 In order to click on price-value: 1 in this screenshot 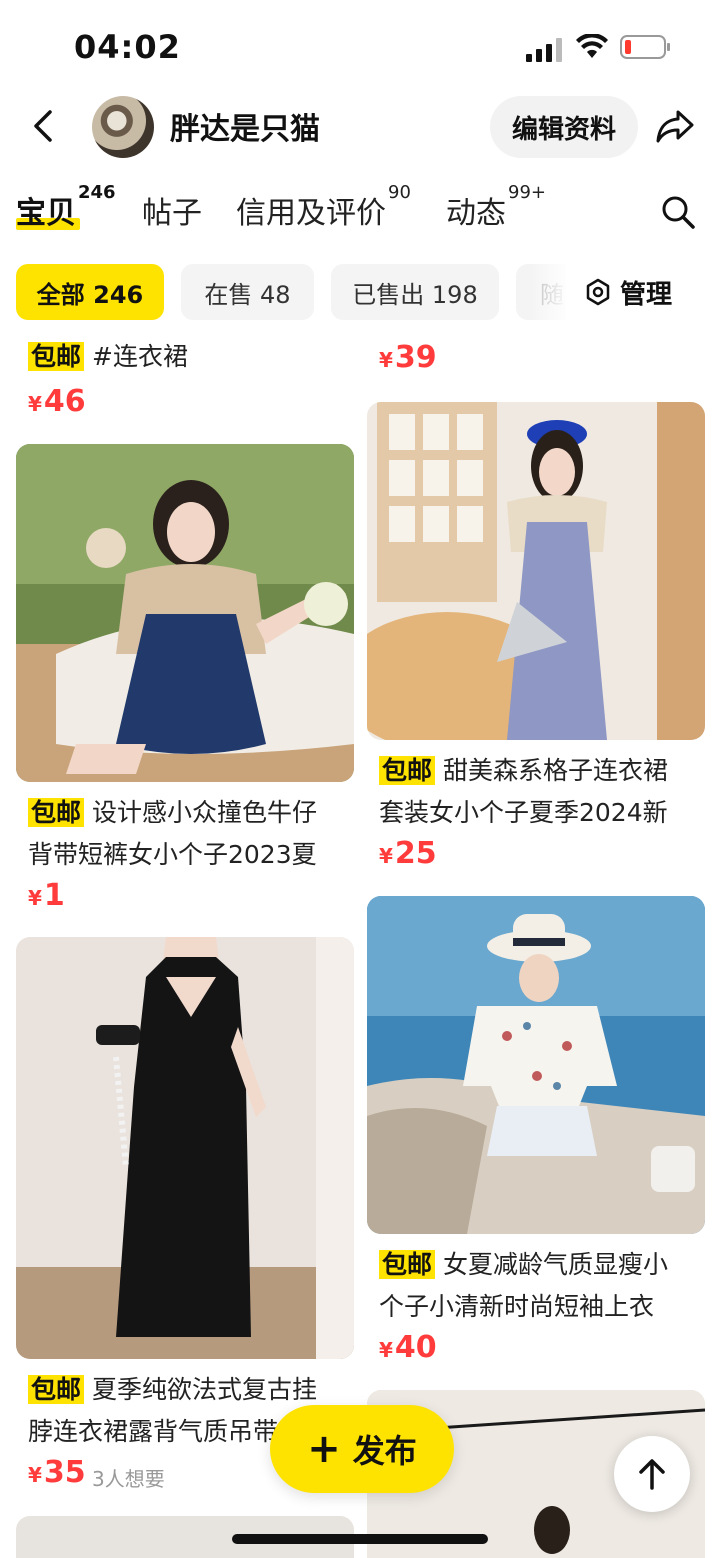, I will do `click(54, 895)`.